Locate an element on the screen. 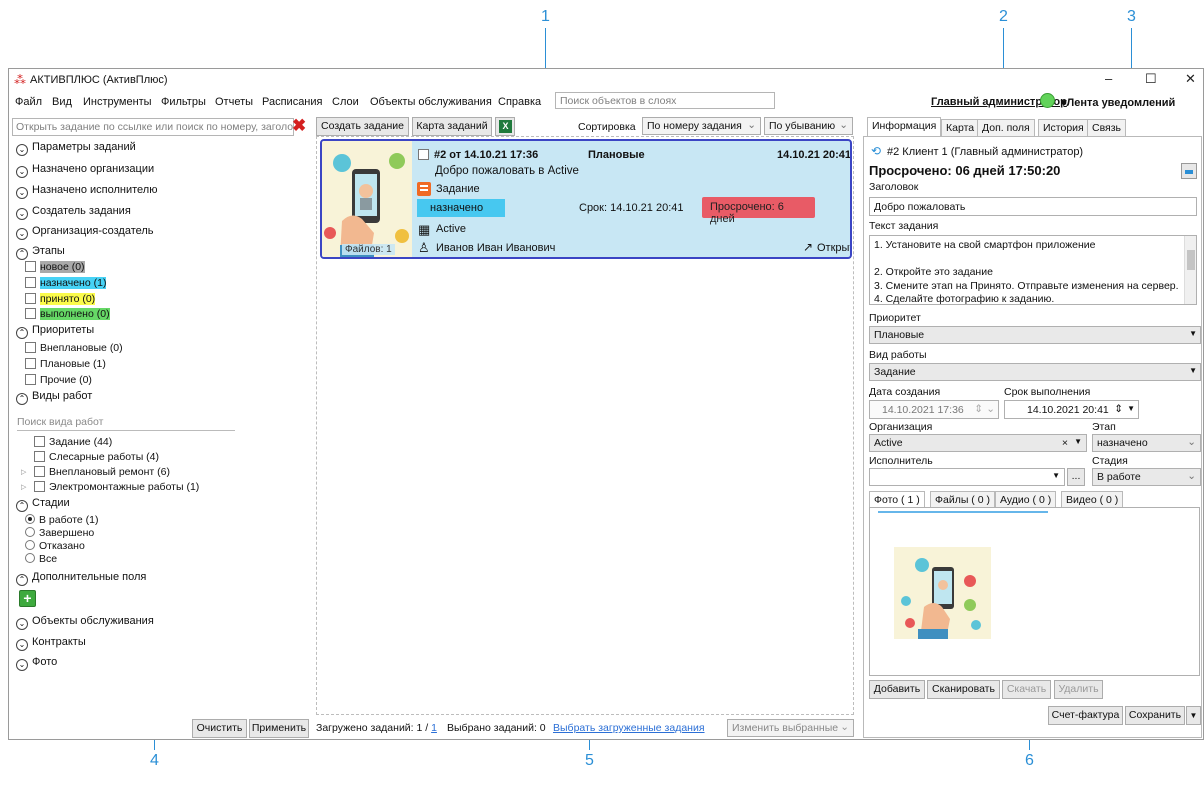 The image size is (1204, 798). tab-history: История is located at coordinates (1063, 127).